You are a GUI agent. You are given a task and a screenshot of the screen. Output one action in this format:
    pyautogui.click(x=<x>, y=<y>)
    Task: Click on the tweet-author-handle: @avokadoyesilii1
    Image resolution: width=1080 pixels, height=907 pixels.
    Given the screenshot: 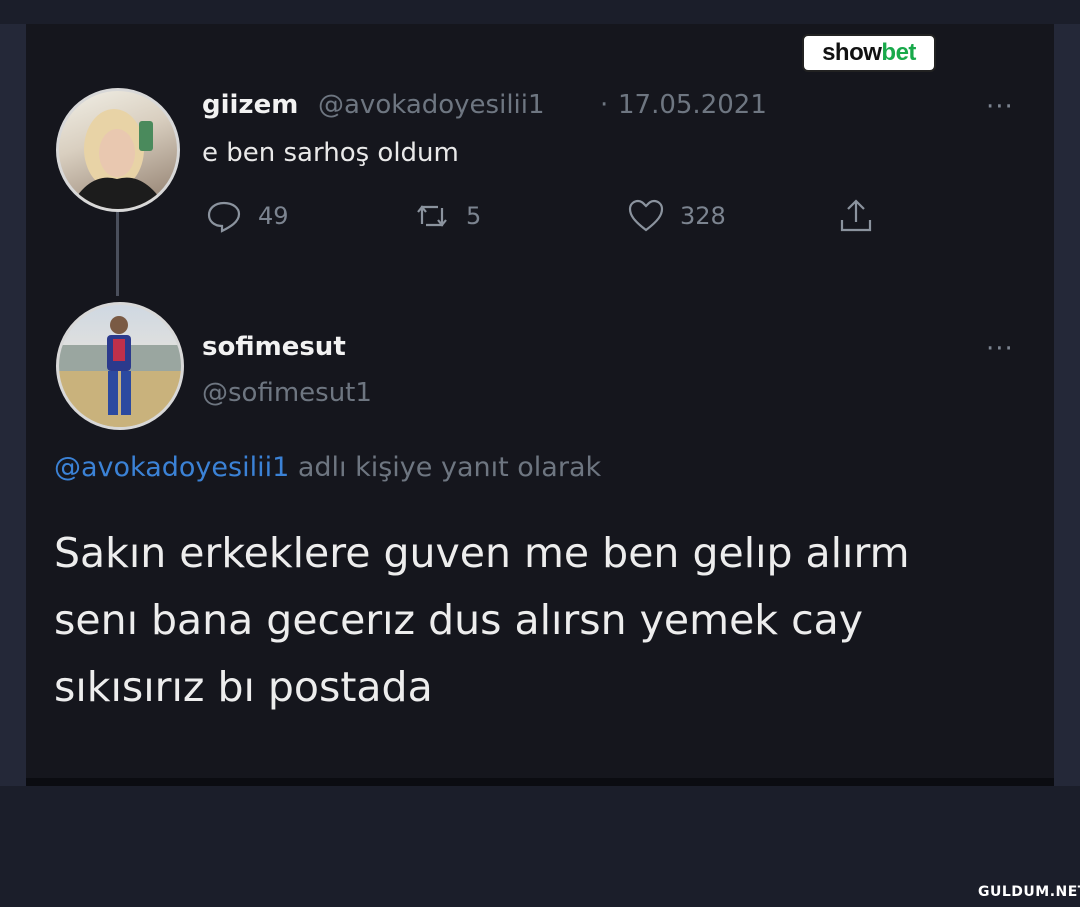 What is the action you would take?
    pyautogui.click(x=431, y=105)
    